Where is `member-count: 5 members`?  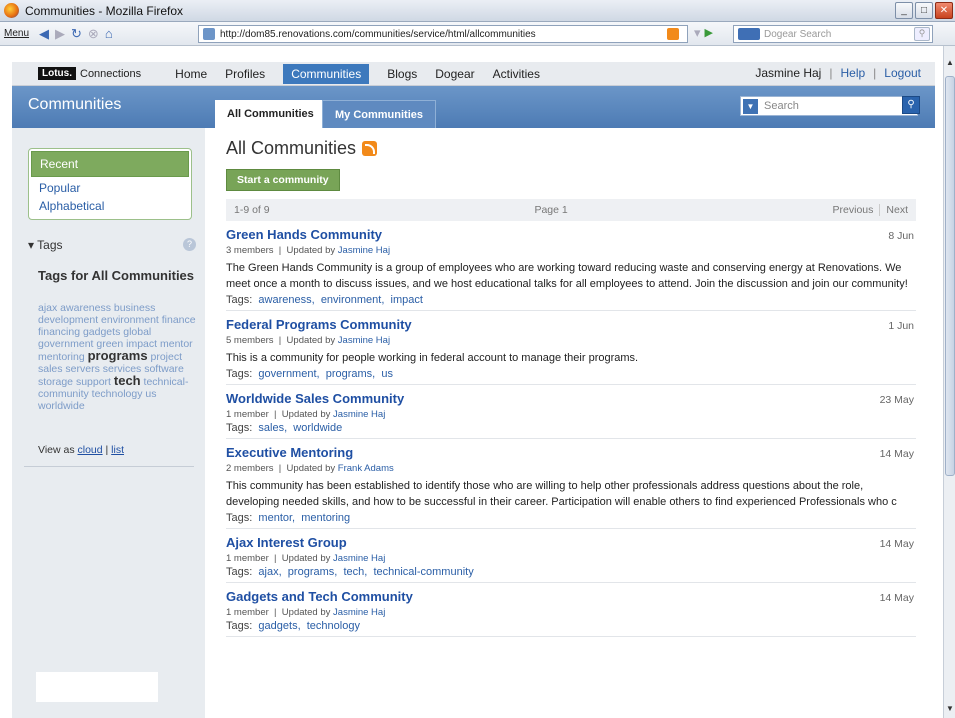
member-count: 5 members is located at coordinates (250, 340).